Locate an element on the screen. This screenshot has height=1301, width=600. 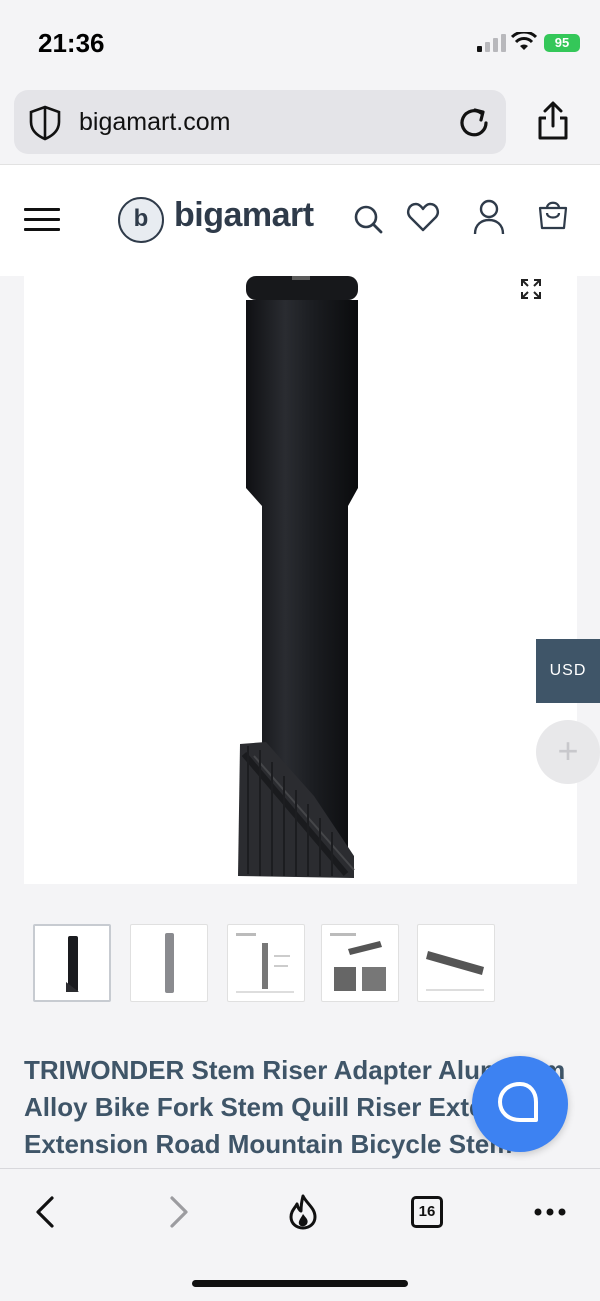
currency-button: USD is located at coordinates (568, 671).